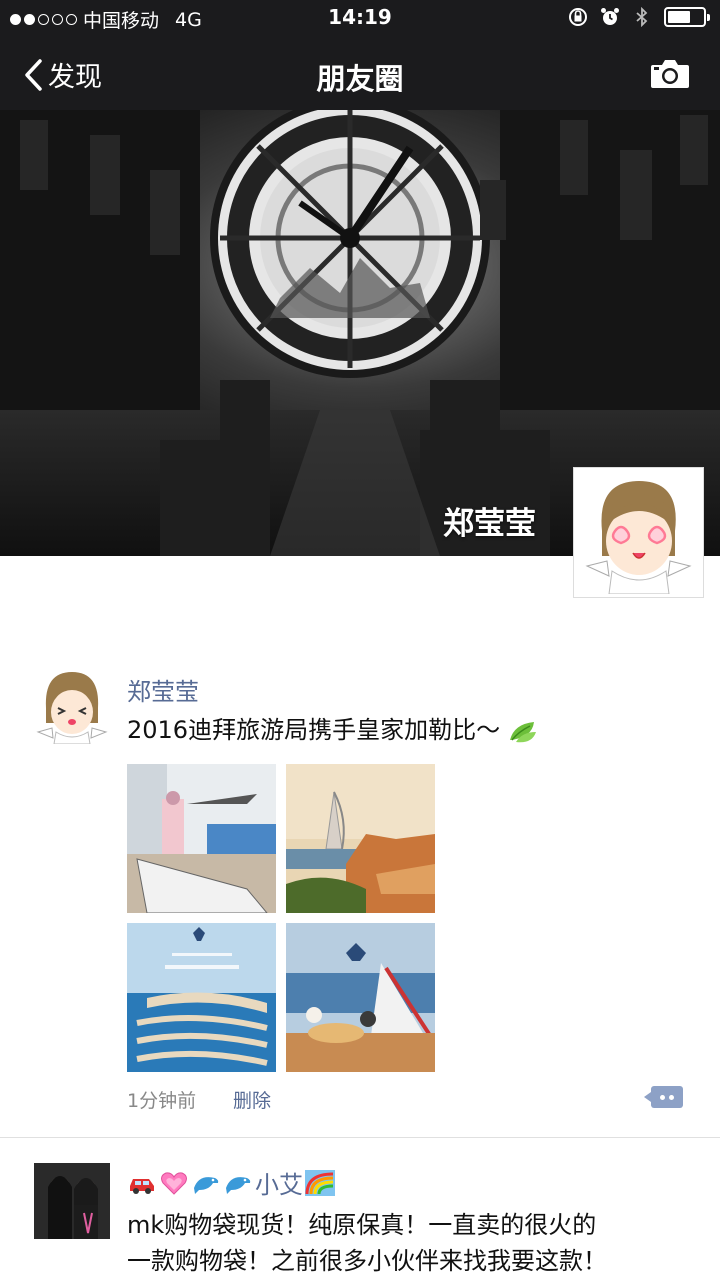 The height and width of the screenshot is (1280, 720). I want to click on status-bar: 中国移动 4G 14:19, so click(360, 19).